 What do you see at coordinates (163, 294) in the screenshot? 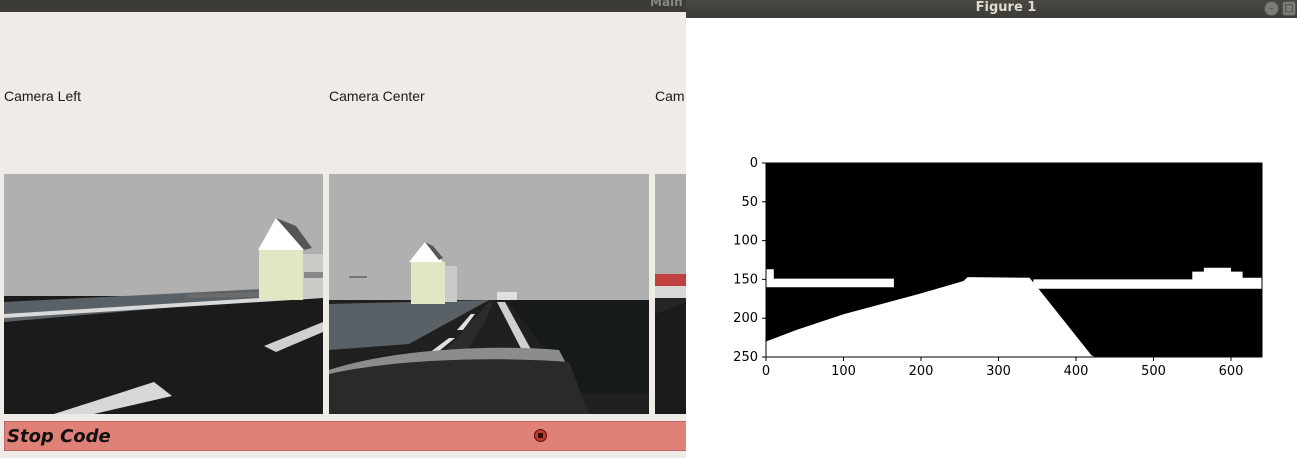
I see `camera-left-image` at bounding box center [163, 294].